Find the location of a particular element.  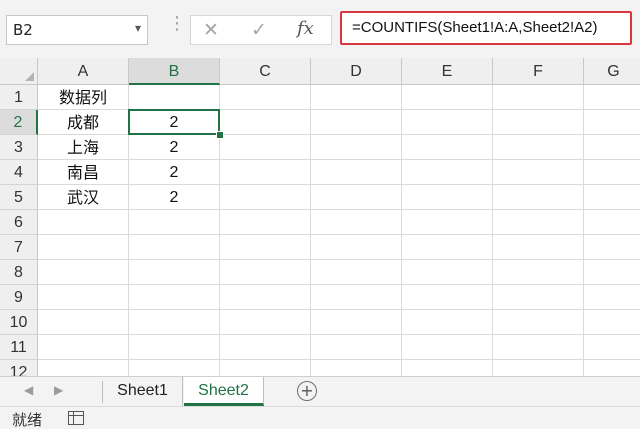

column-header-b: B is located at coordinates (174, 71).